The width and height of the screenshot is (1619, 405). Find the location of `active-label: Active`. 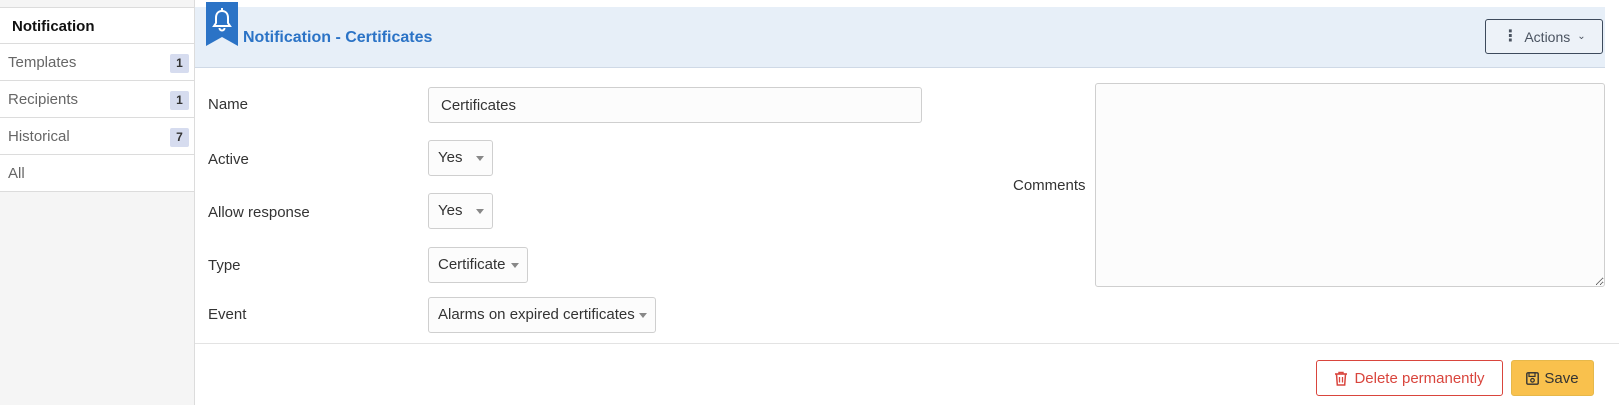

active-label: Active is located at coordinates (228, 159).